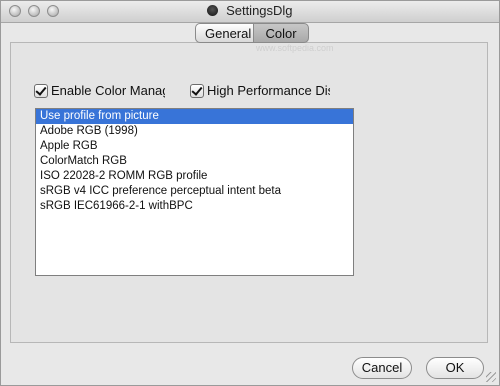  Describe the element at coordinates (281, 33) in the screenshot. I see `tab-color: Color` at that location.